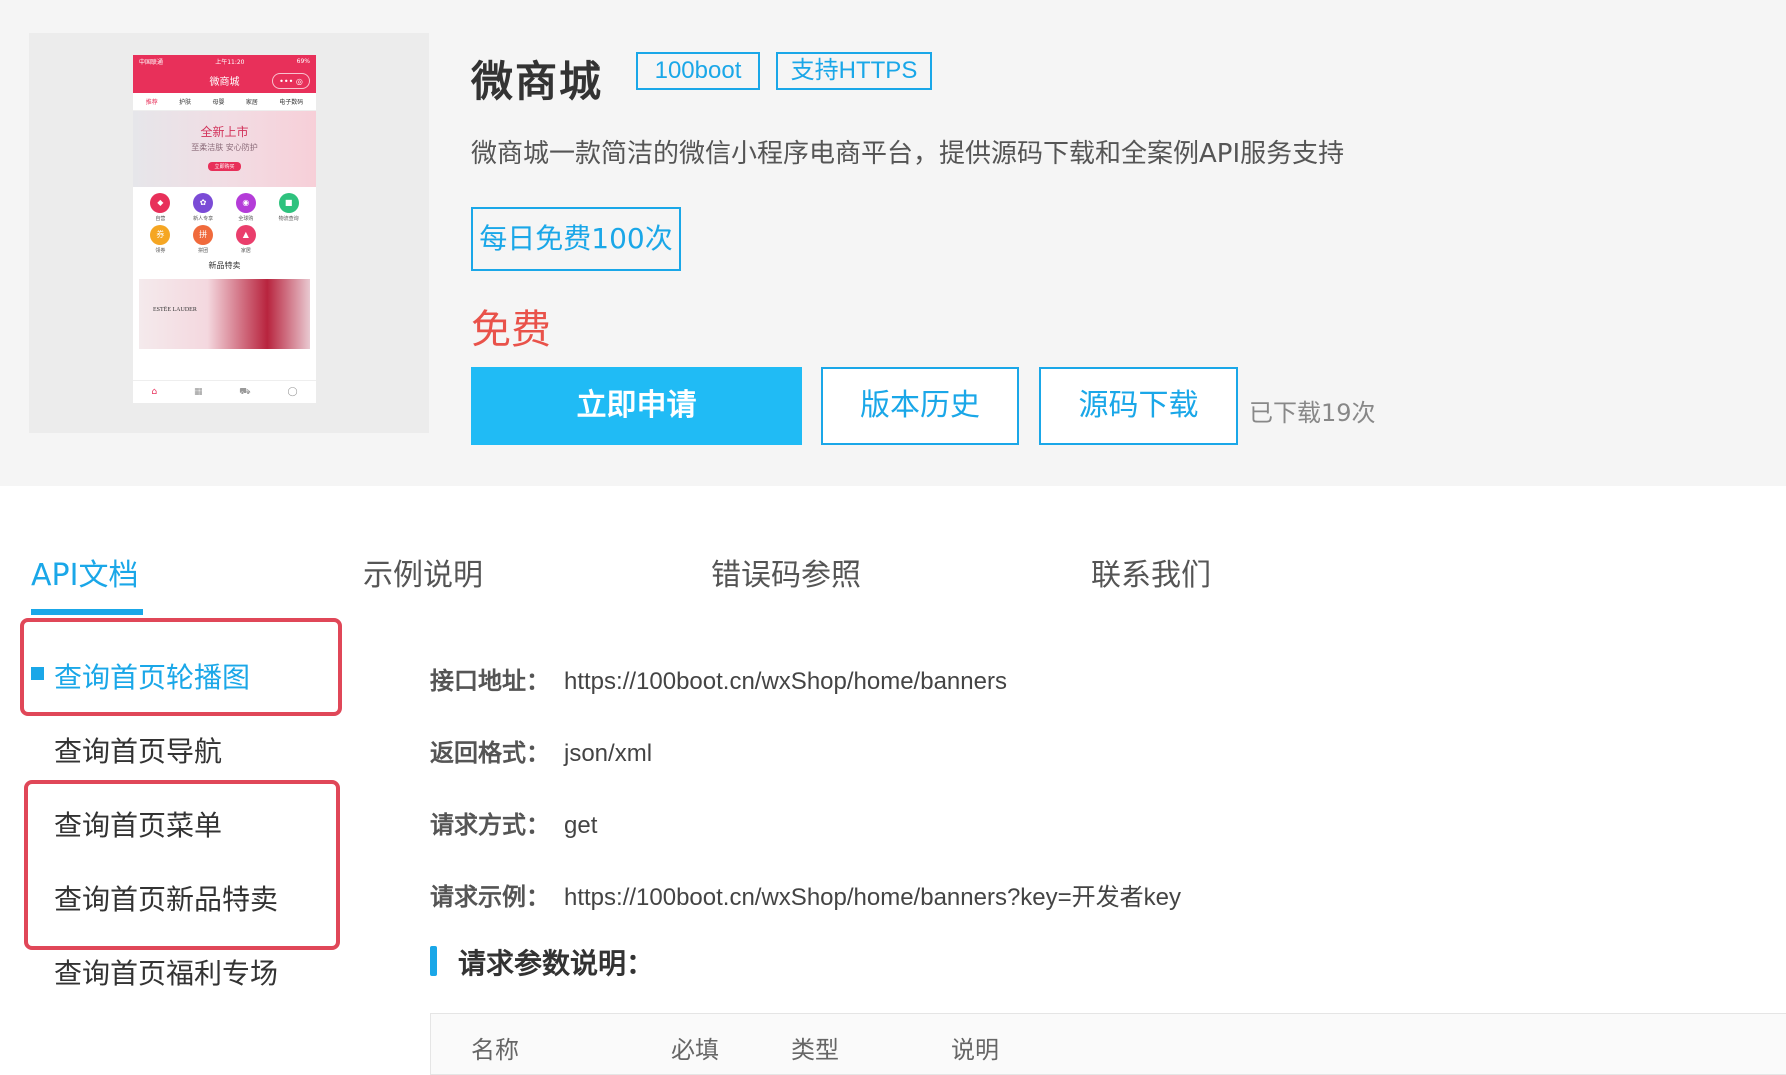 This screenshot has height=1075, width=1786. What do you see at coordinates (695, 1050) in the screenshot?
I see `table-header-required: 必填` at bounding box center [695, 1050].